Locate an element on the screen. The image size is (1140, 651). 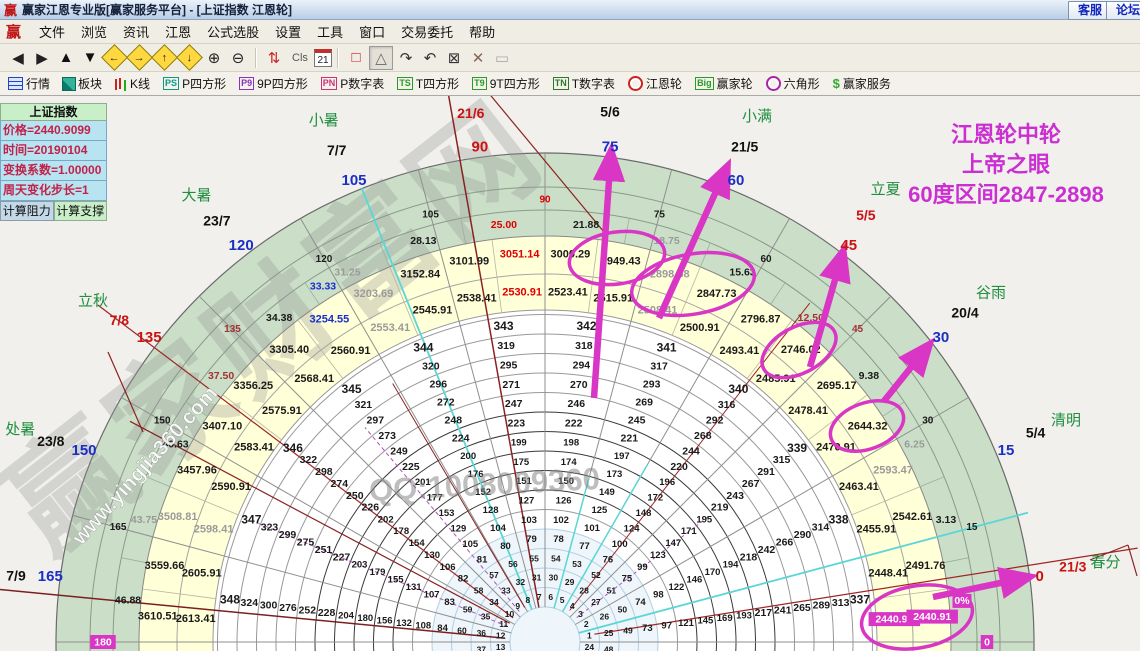
annotation-line-1: 江恩轮中轮 is located at coordinates (1005, 134).